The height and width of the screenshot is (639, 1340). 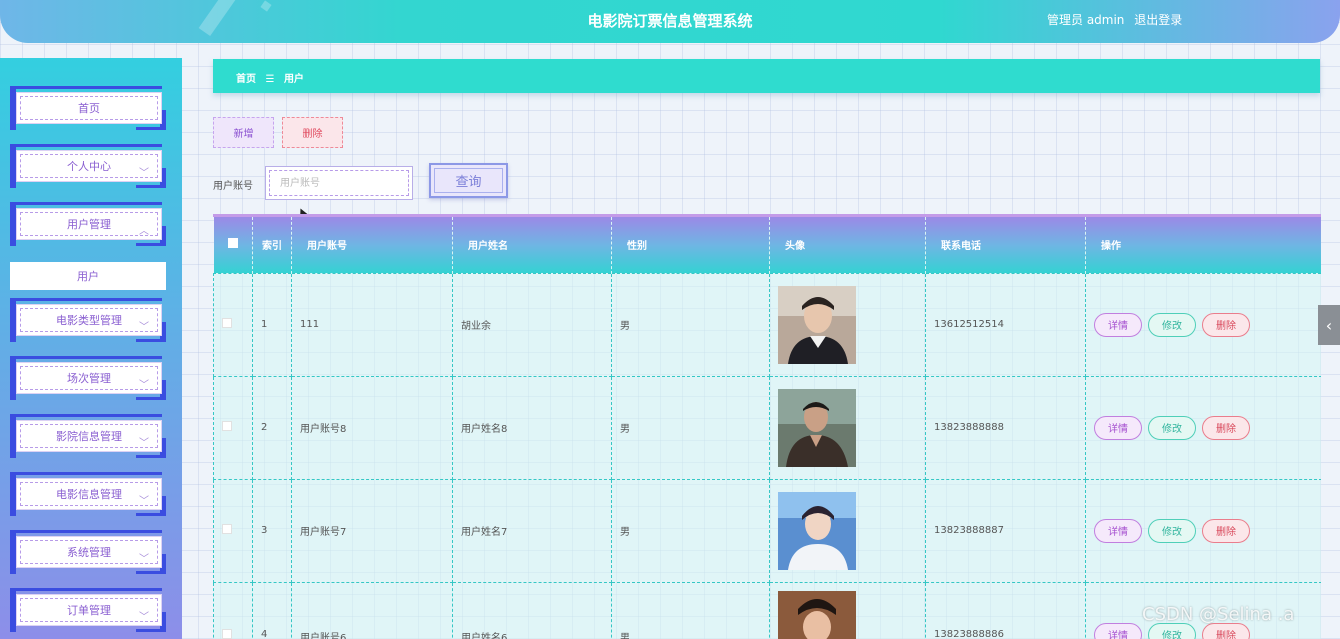 What do you see at coordinates (532, 427) in the screenshot?
I see `row-name: 用户姓名8` at bounding box center [532, 427].